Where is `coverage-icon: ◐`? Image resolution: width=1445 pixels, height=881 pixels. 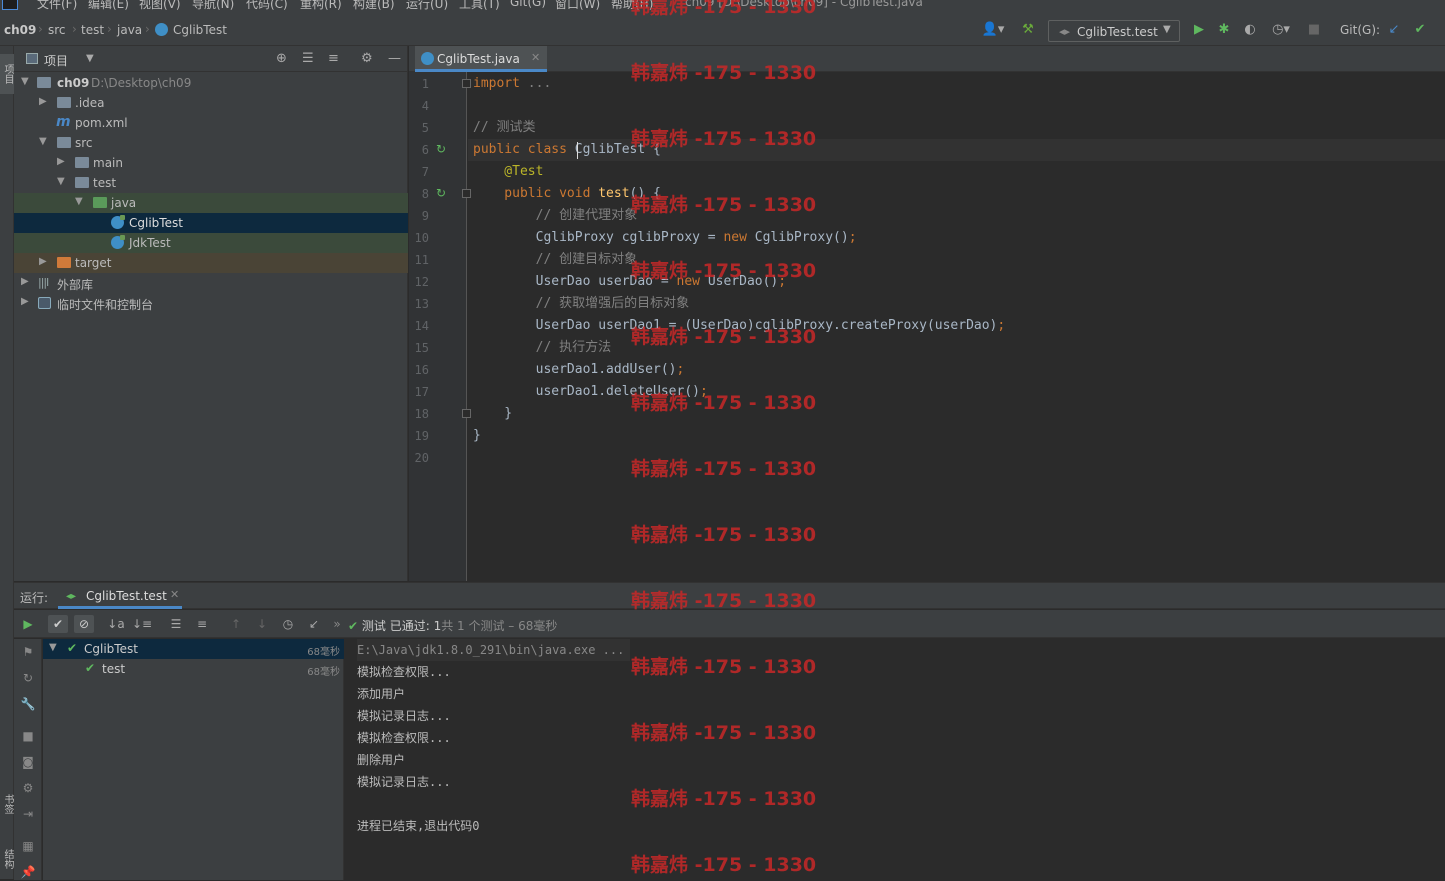 coverage-icon: ◐ is located at coordinates (1250, 29).